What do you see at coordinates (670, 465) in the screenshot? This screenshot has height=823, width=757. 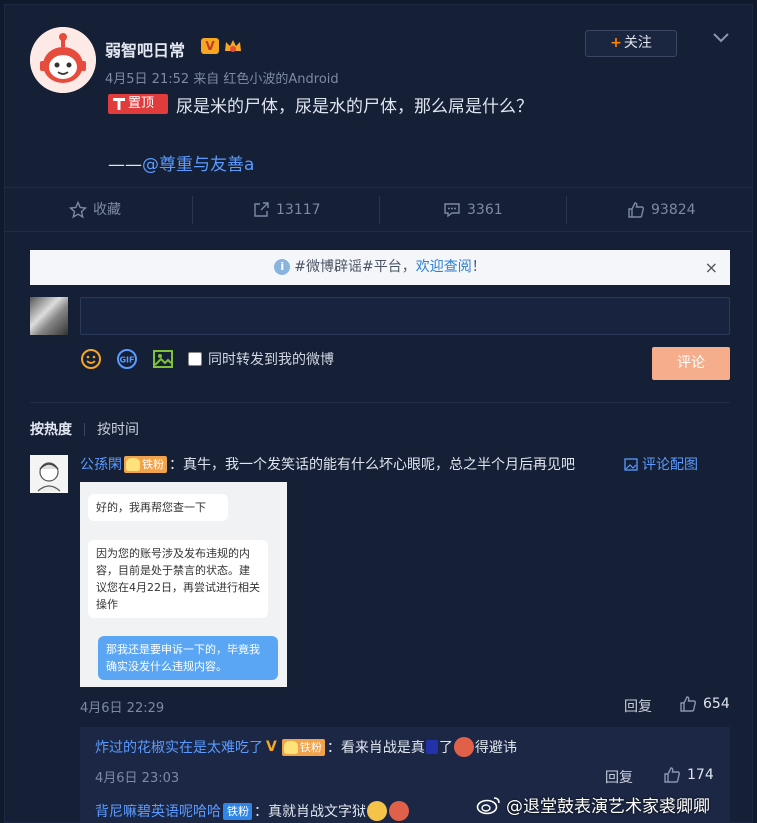 I see `comment-pic-label: 评论配图` at bounding box center [670, 465].